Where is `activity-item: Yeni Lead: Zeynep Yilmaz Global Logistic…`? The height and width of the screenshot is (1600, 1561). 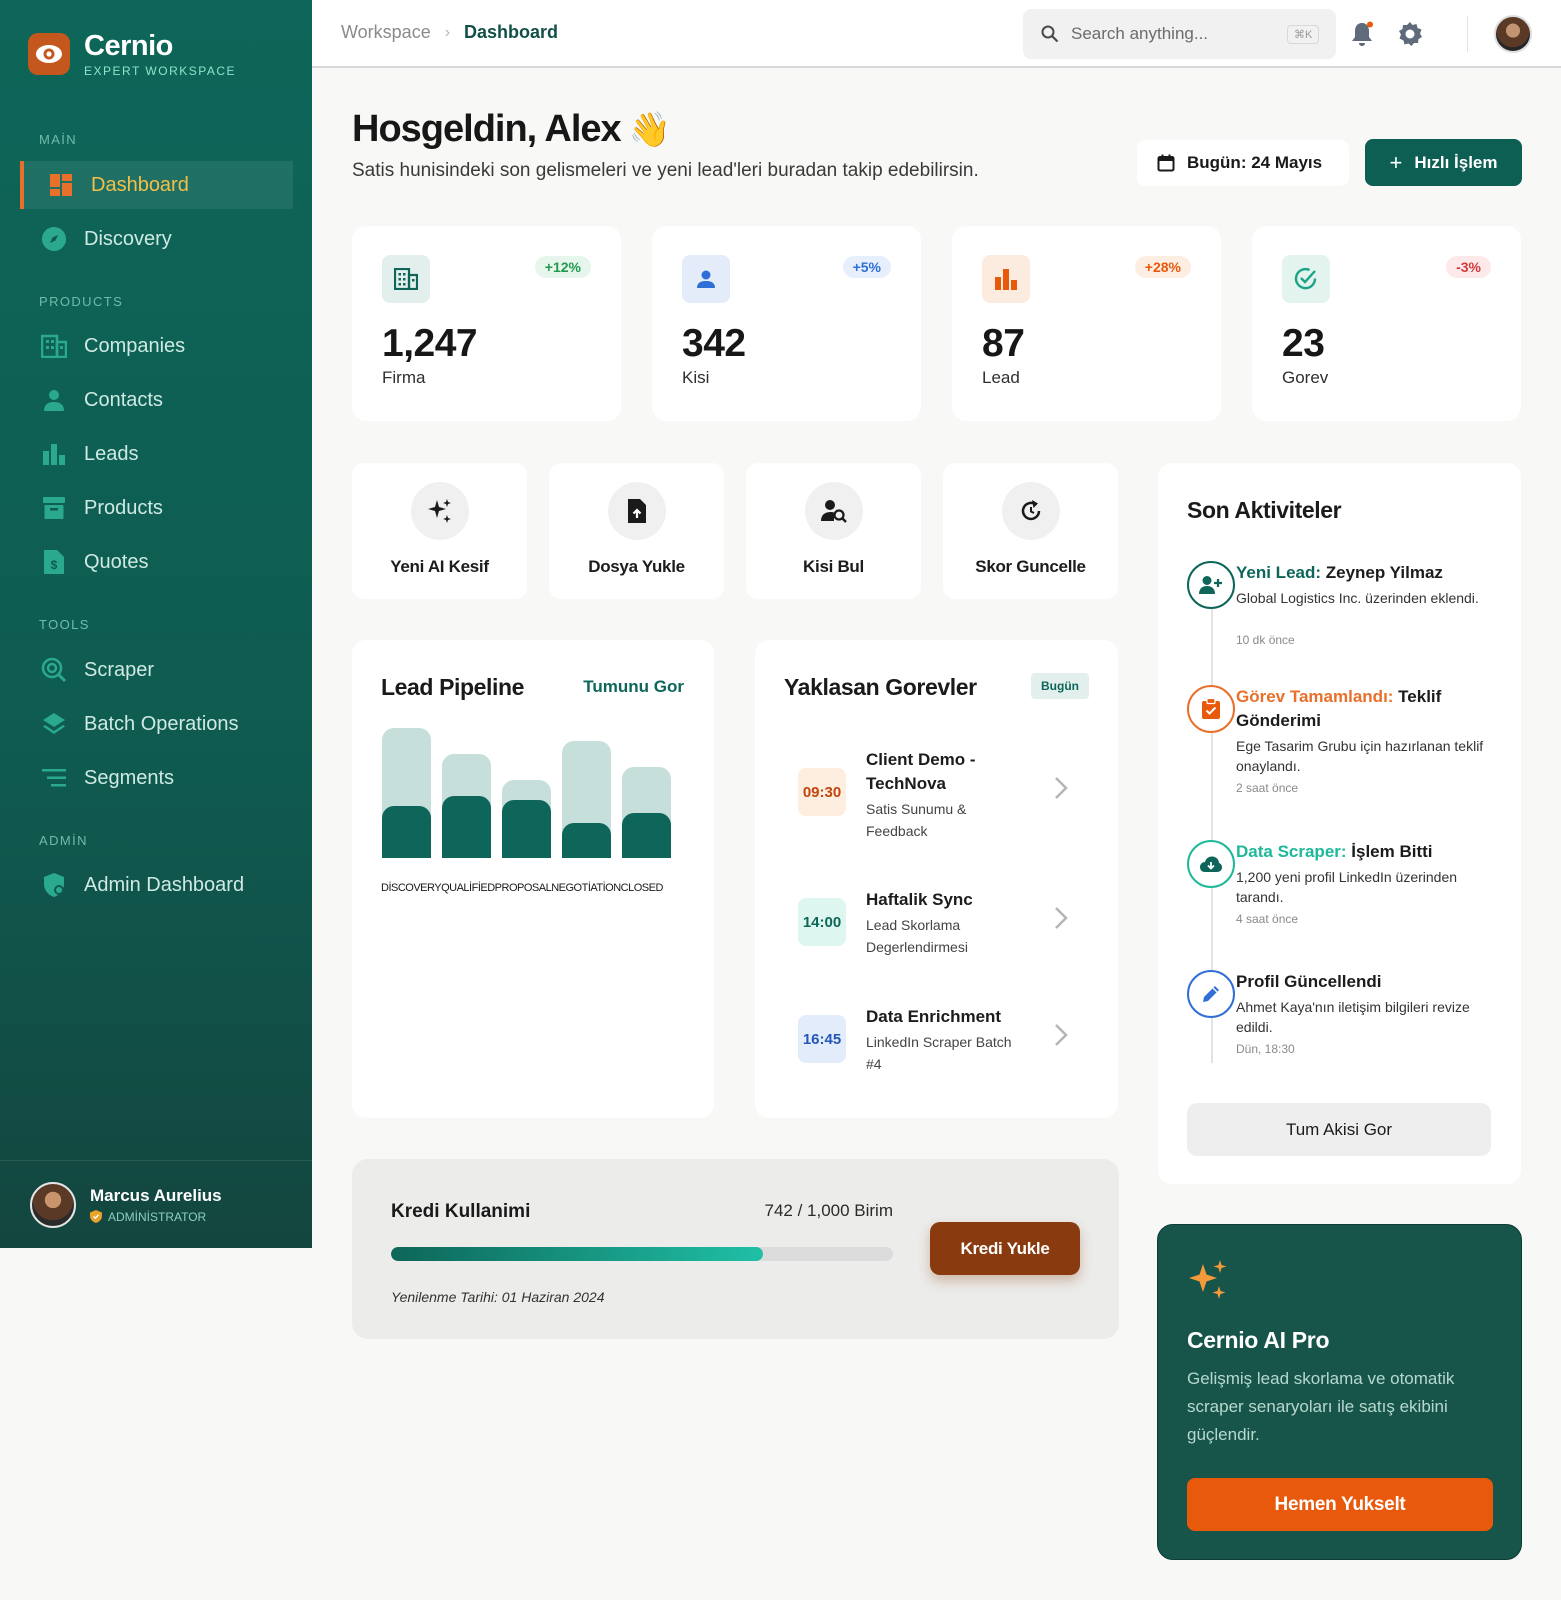 activity-item: Yeni Lead: Zeynep Yilmaz Global Logistic… is located at coordinates (1337, 621).